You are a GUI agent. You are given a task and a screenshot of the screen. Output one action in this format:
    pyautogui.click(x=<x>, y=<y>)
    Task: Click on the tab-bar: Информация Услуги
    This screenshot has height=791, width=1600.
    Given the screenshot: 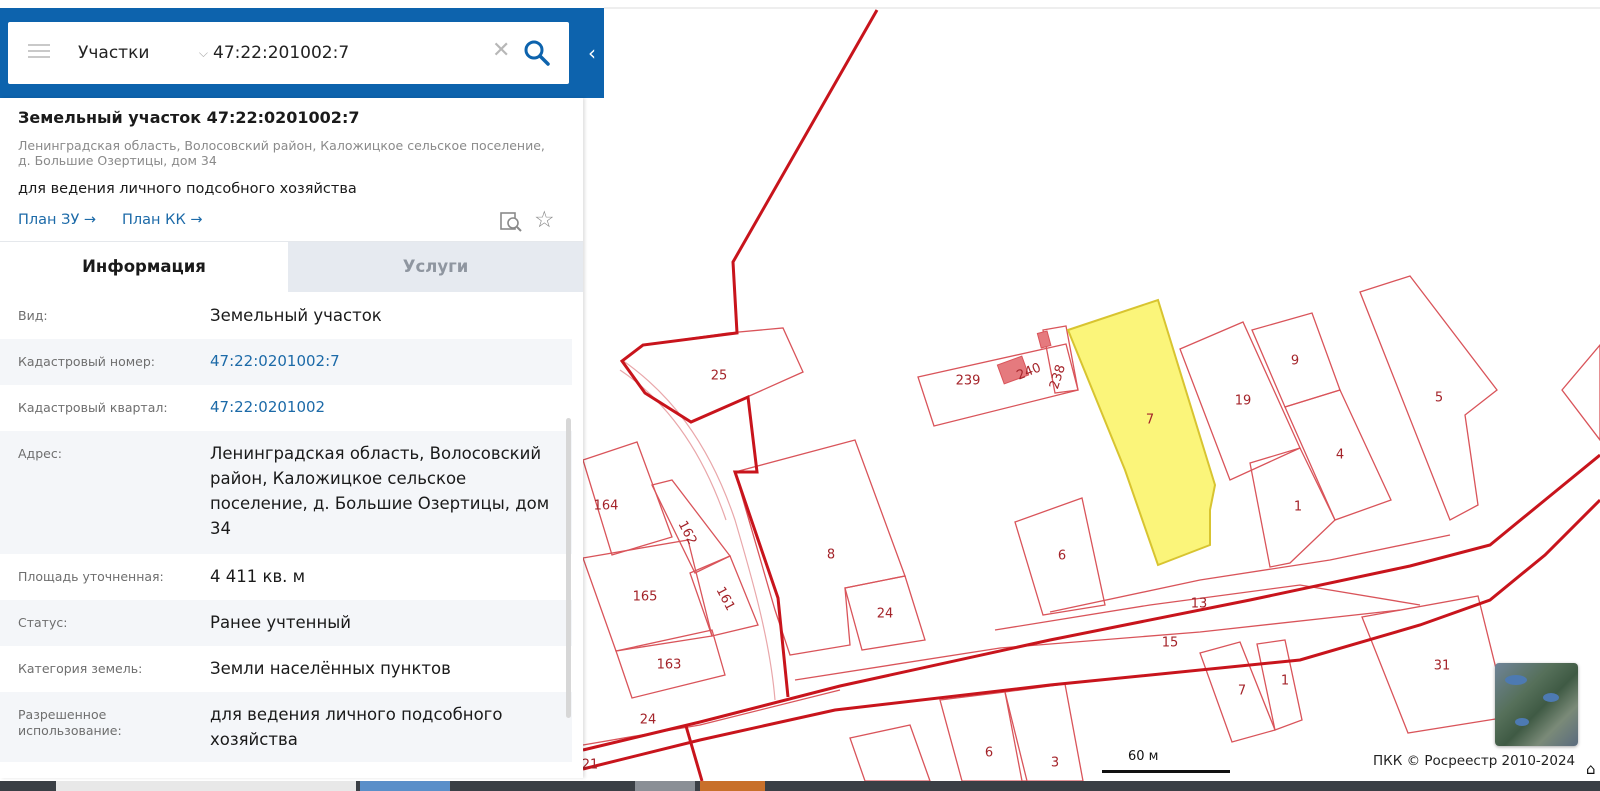 What is the action you would take?
    pyautogui.click(x=291, y=266)
    